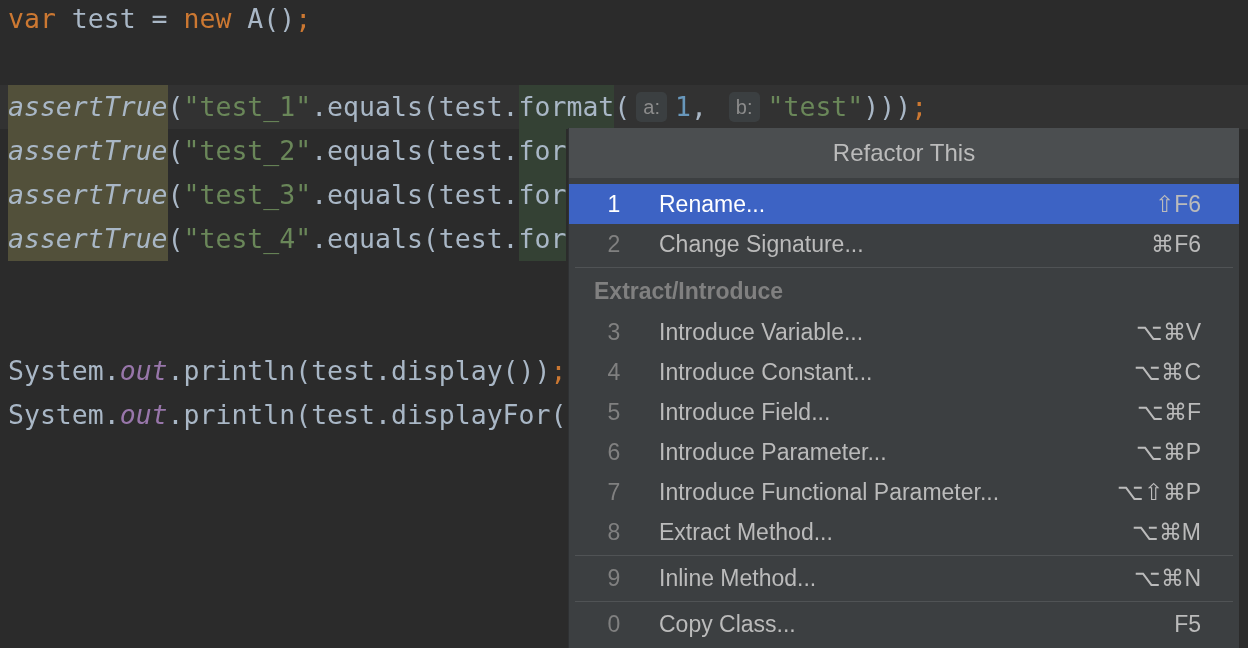  Describe the element at coordinates (904, 624) in the screenshot. I see `menu-item: 0 Copy Class... F5` at that location.